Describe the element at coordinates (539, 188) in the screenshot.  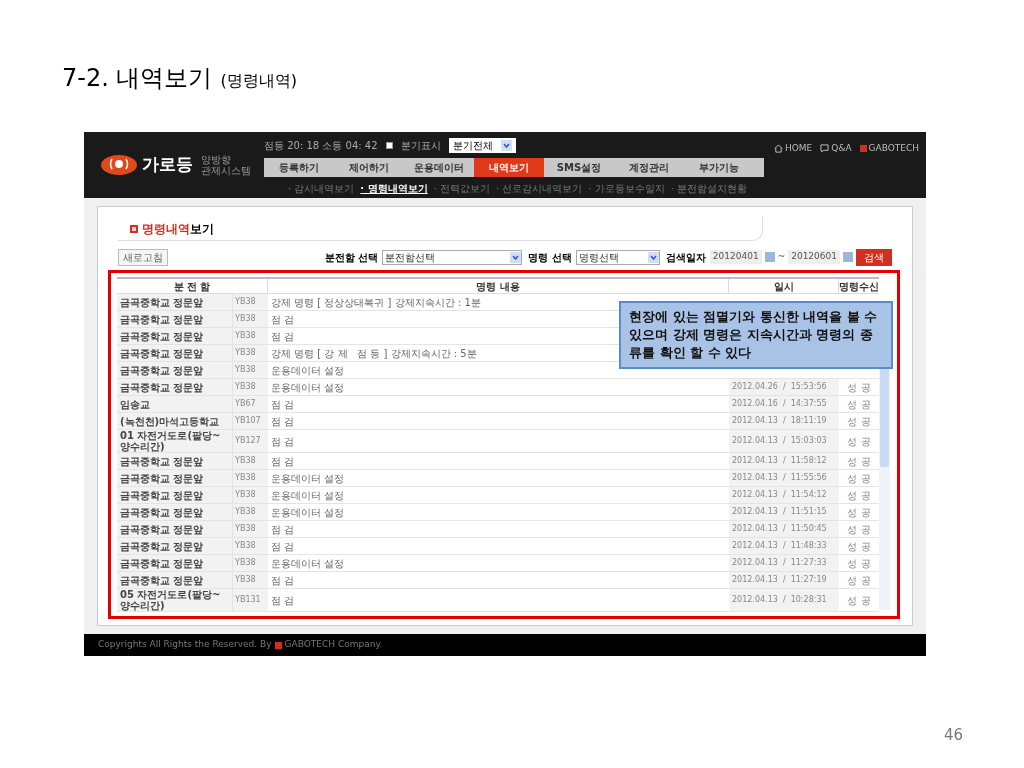
I see `submenu-link: · 선로감시내역보기` at that location.